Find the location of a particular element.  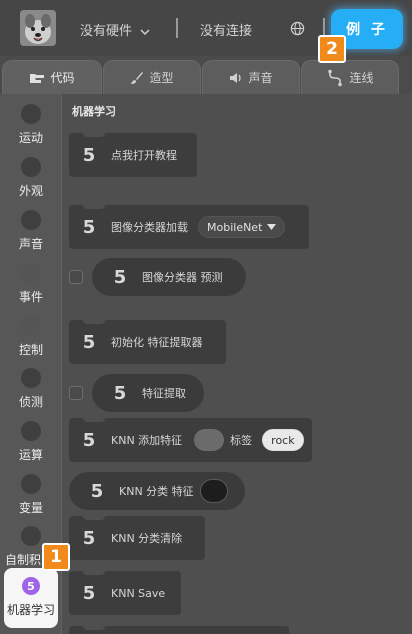

category-looks: 外观 is located at coordinates (31, 177).